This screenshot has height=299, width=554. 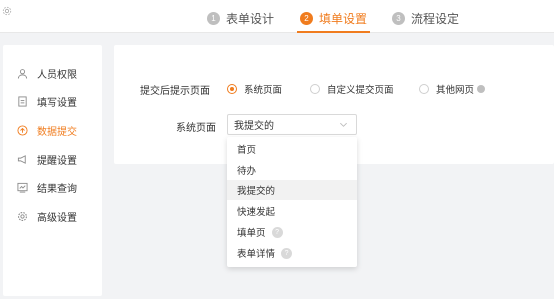 I want to click on sidebar-item-label: 提醒设置, so click(x=57, y=161).